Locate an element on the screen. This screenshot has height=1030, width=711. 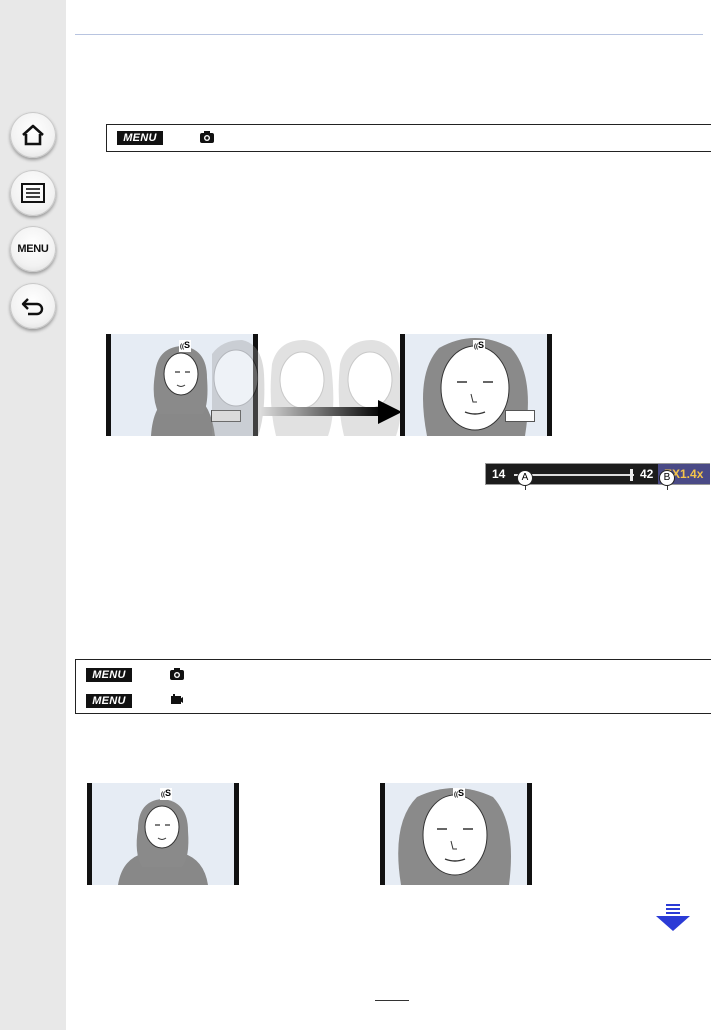
zoom-wide-value: 14 is located at coordinates (499, 474).